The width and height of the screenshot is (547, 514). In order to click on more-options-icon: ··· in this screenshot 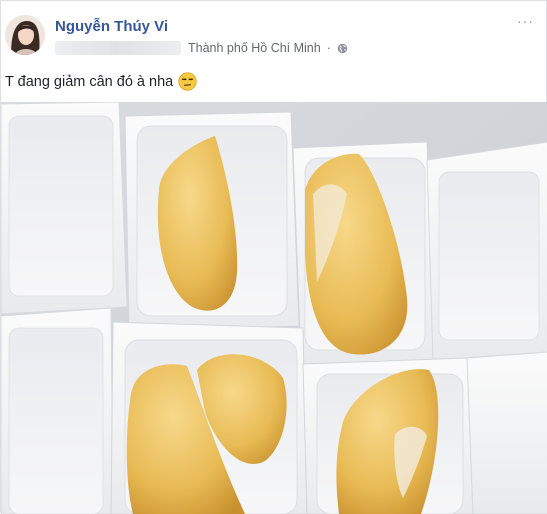, I will do `click(525, 21)`.